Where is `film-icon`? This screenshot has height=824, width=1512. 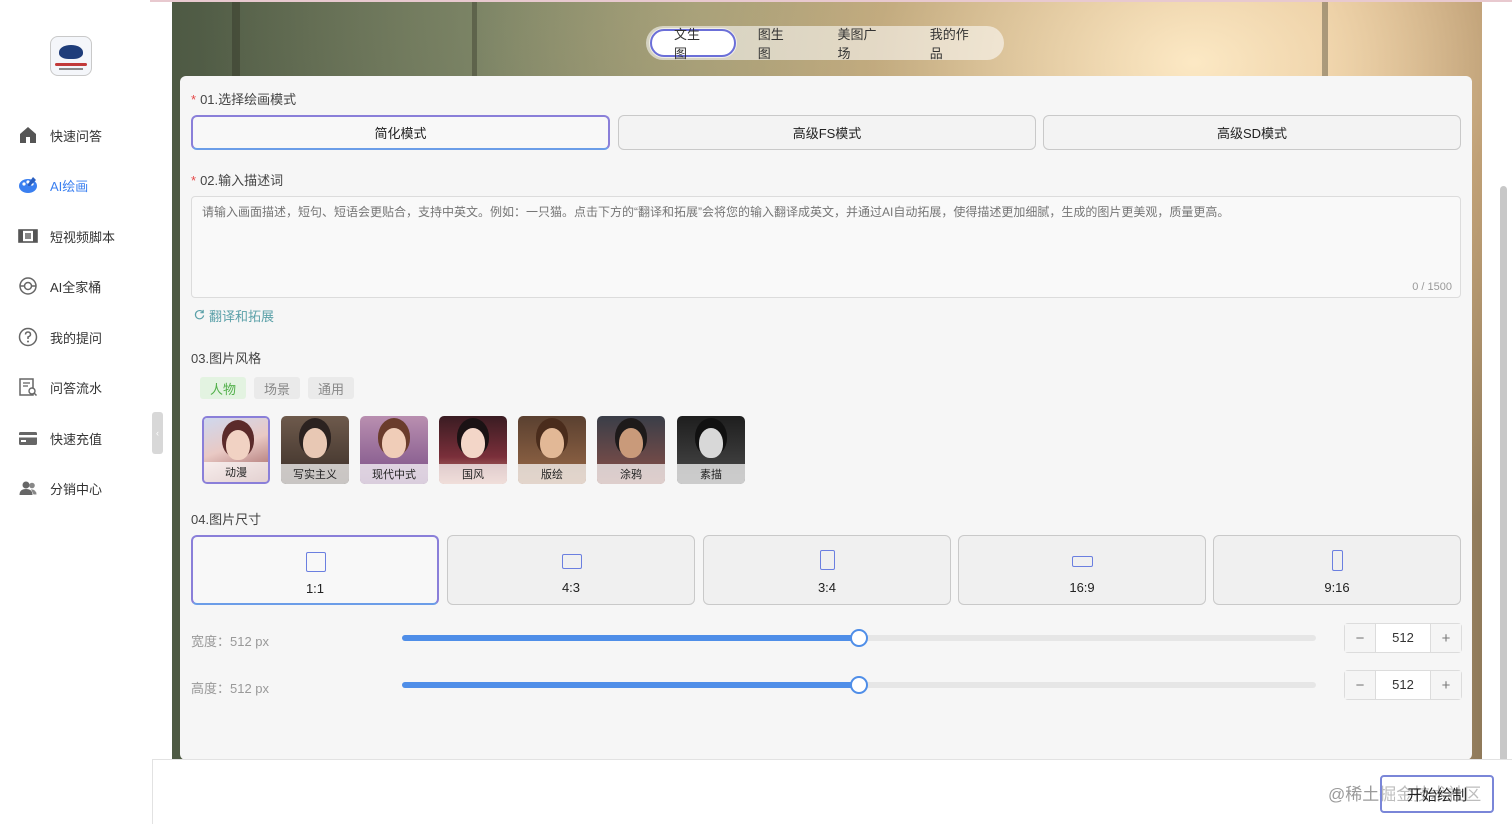 film-icon is located at coordinates (28, 236).